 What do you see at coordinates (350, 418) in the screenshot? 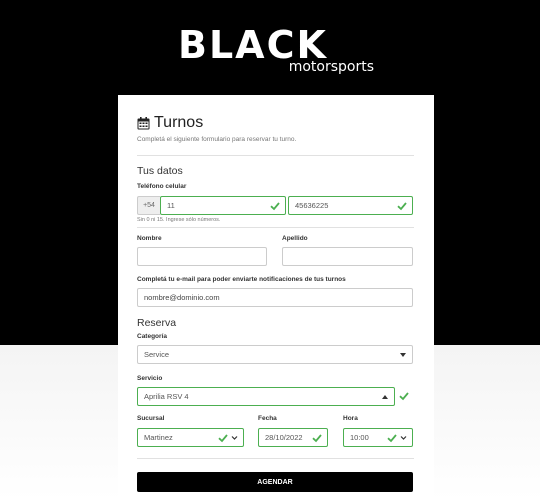
I see `time-label: Hora` at bounding box center [350, 418].